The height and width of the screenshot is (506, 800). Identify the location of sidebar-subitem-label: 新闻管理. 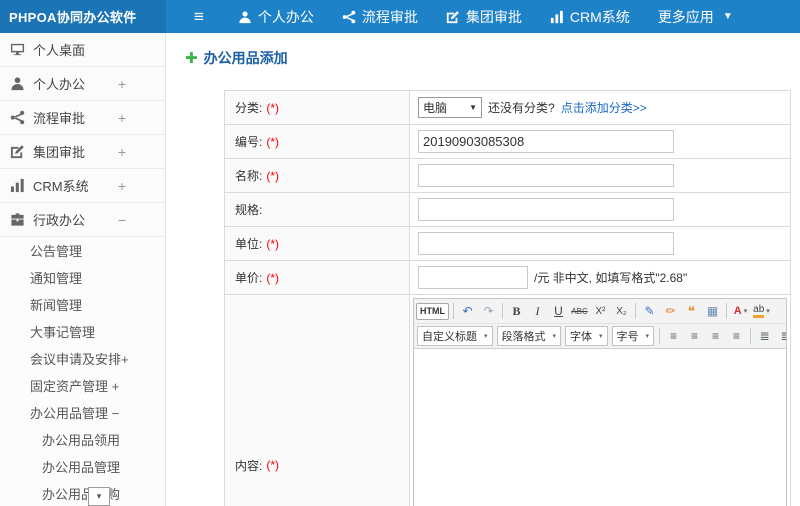
(56, 305).